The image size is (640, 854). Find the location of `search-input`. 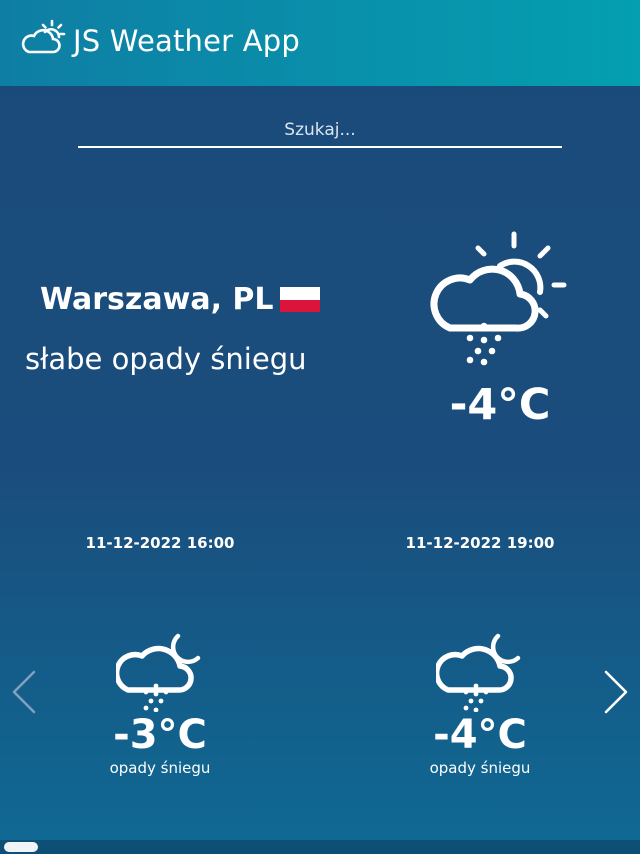

search-input is located at coordinates (320, 130).